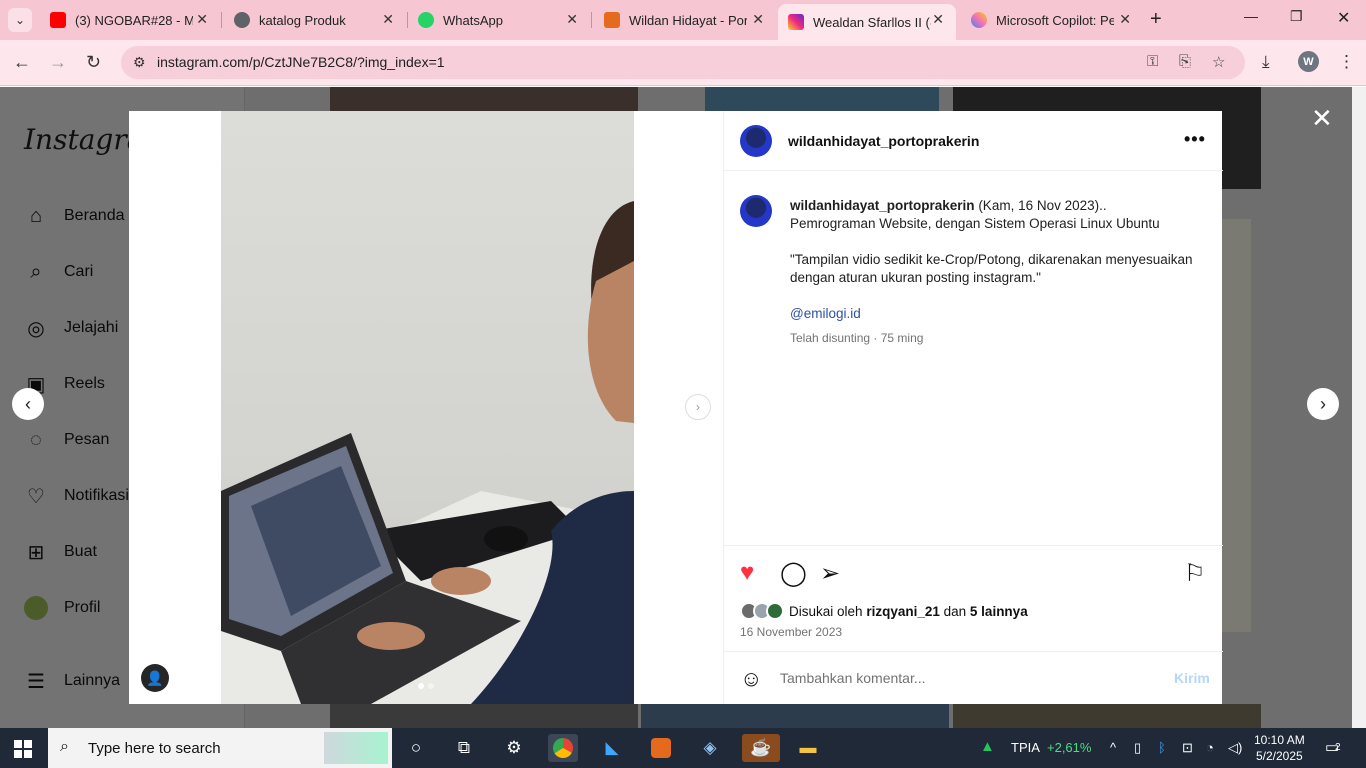  I want to click on tab-copilot: Microsoft Copilot: Pe ✕, so click(1052, 20).